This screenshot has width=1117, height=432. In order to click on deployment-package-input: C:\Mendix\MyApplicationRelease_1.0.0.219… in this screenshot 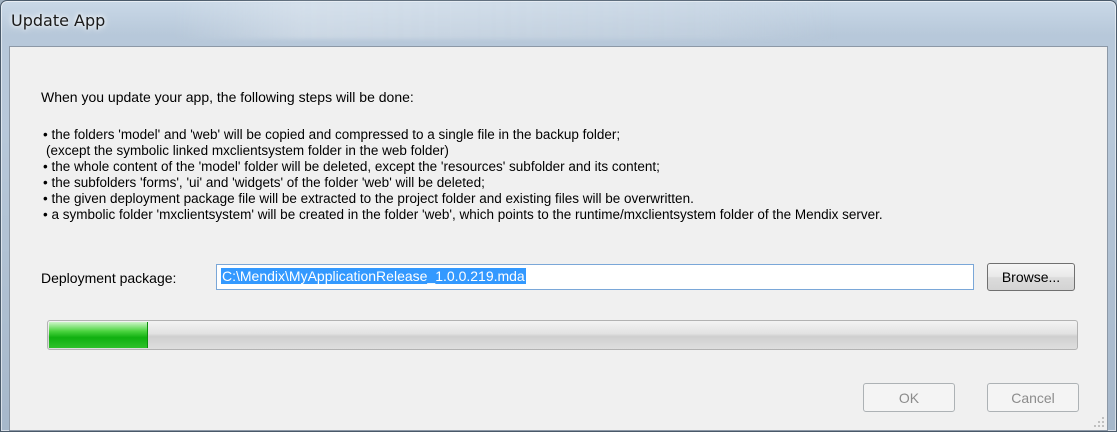, I will do `click(595, 277)`.